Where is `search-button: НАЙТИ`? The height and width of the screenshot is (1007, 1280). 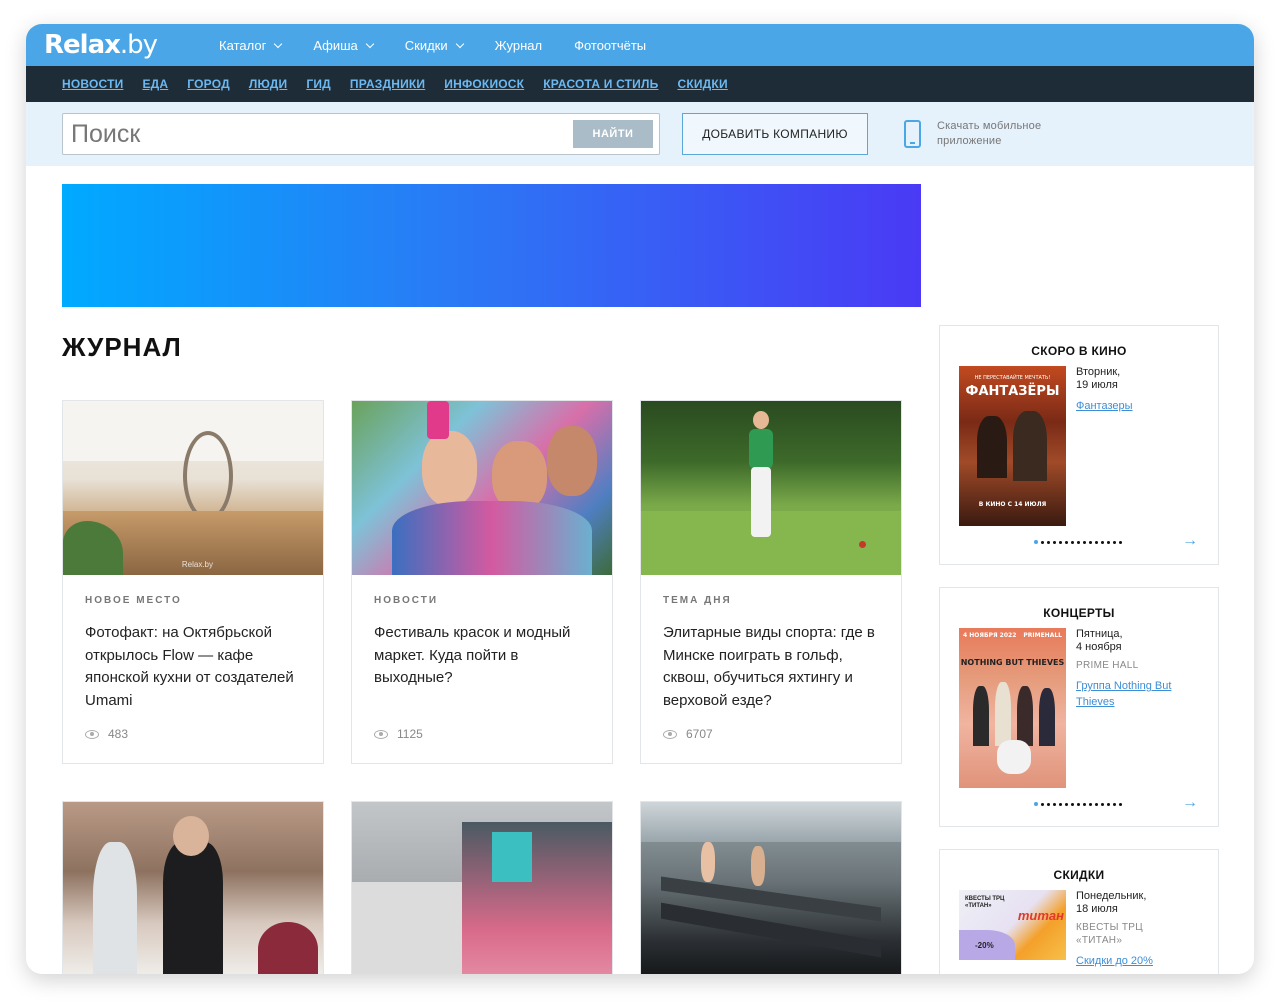 search-button: НАЙТИ is located at coordinates (613, 134).